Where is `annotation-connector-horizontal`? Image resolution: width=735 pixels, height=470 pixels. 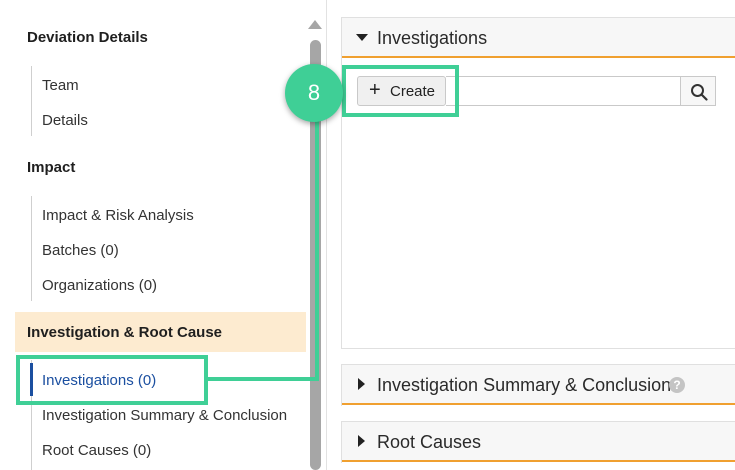 annotation-connector-horizontal is located at coordinates (263, 379).